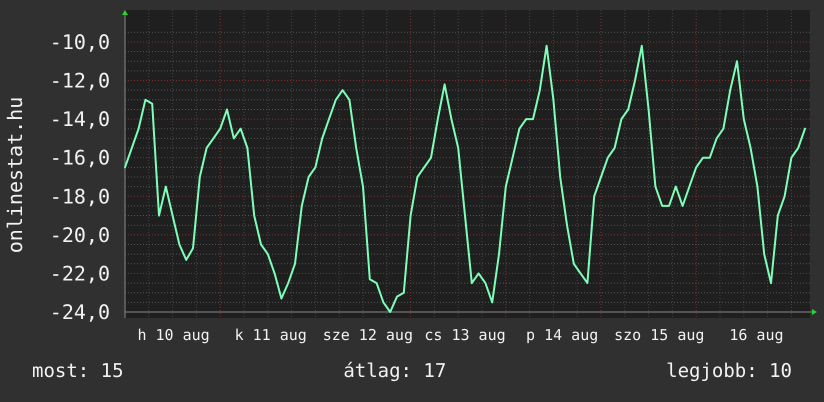 This screenshot has width=824, height=402. Describe the element at coordinates (80, 273) in the screenshot. I see `y-tick-label: -22,0` at that location.